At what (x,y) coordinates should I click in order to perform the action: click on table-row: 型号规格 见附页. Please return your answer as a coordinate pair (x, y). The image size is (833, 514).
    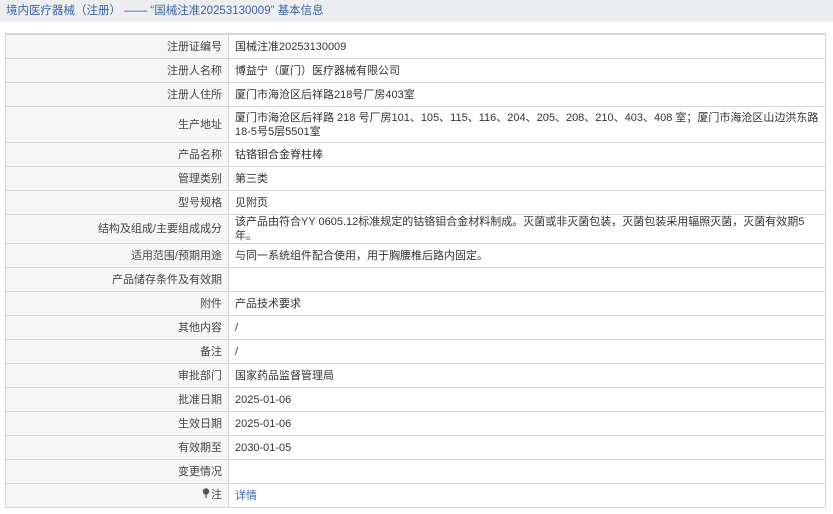
    Looking at the image, I should click on (415, 202).